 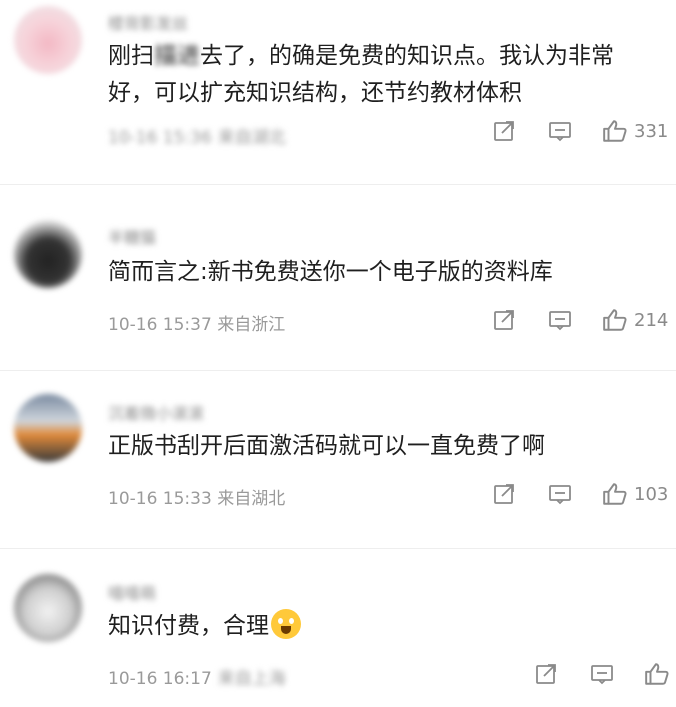 What do you see at coordinates (132, 235) in the screenshot?
I see `username: 半糖猫` at bounding box center [132, 235].